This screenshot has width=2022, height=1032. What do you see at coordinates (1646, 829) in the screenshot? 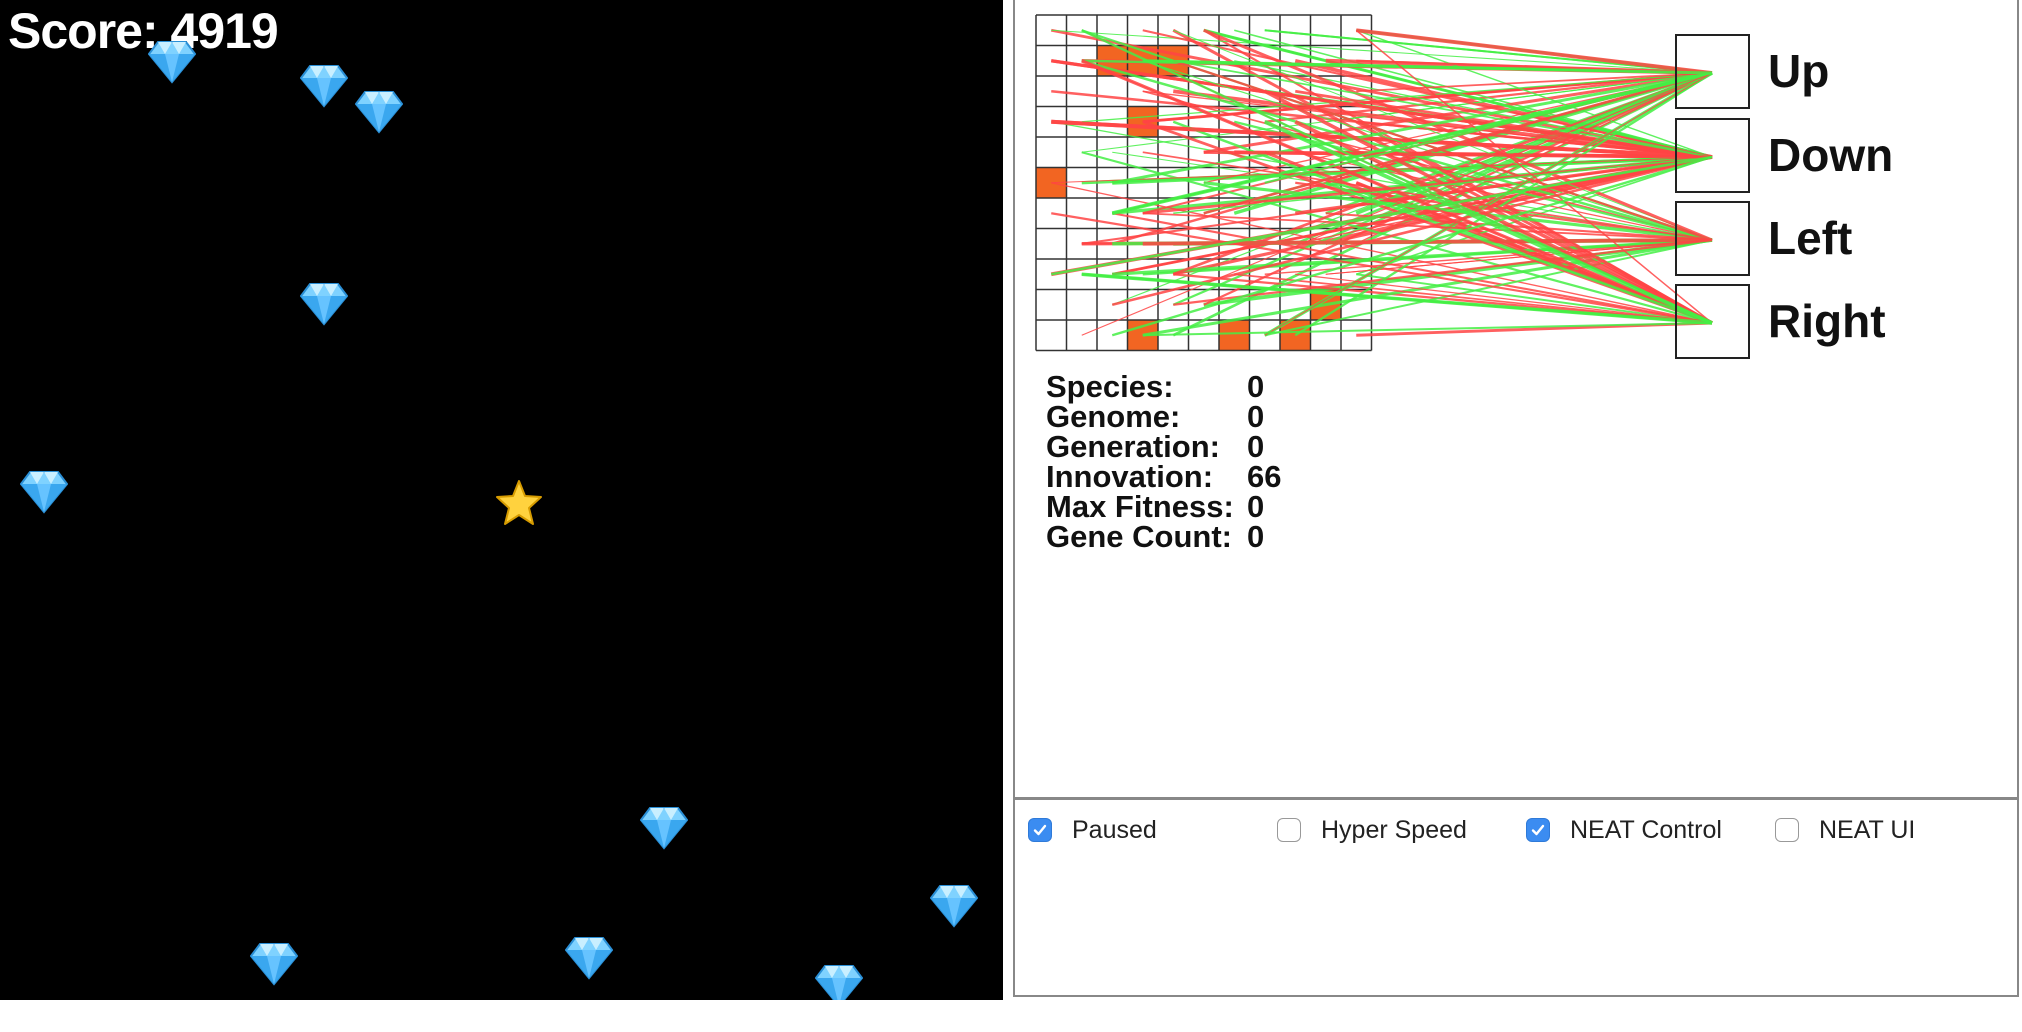
I see `neat-control-label: NEAT Control` at bounding box center [1646, 829].